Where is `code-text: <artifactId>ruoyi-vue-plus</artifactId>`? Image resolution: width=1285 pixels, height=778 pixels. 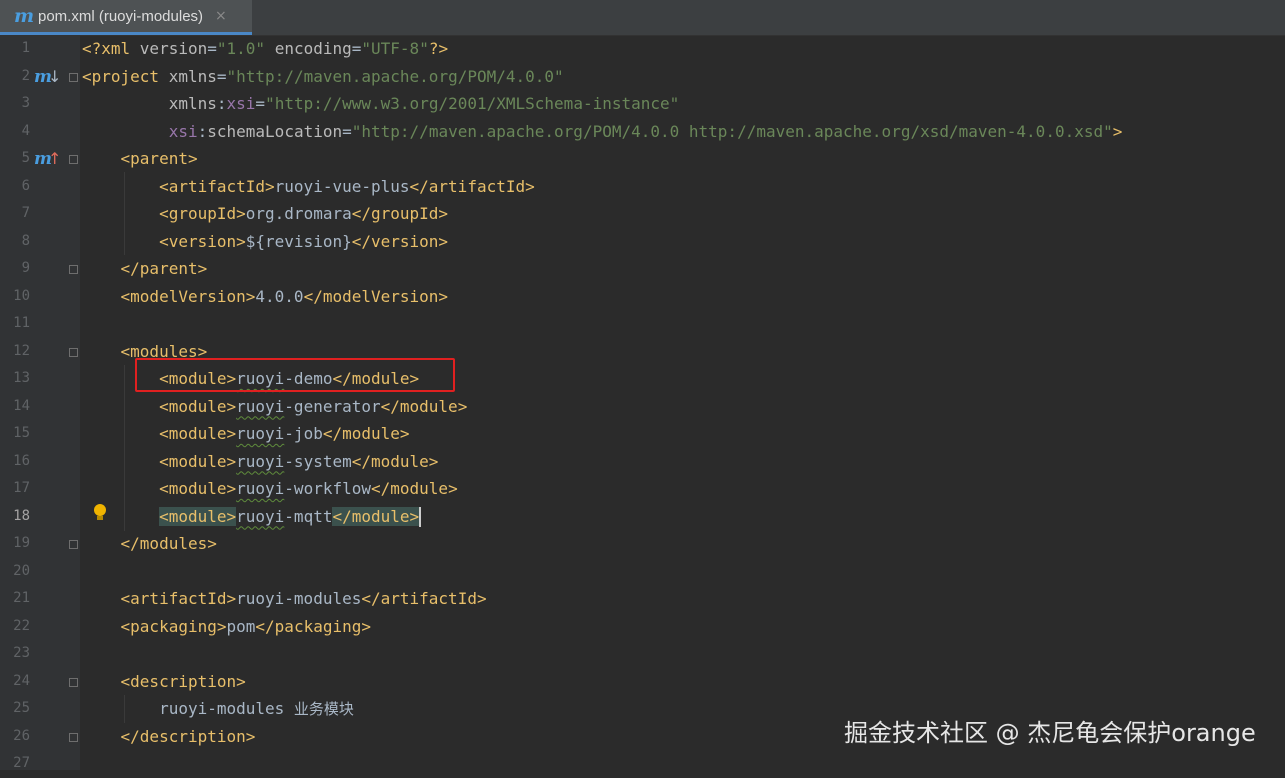
code-text: <artifactId>ruoyi-vue-plus</artifactId> is located at coordinates (308, 187).